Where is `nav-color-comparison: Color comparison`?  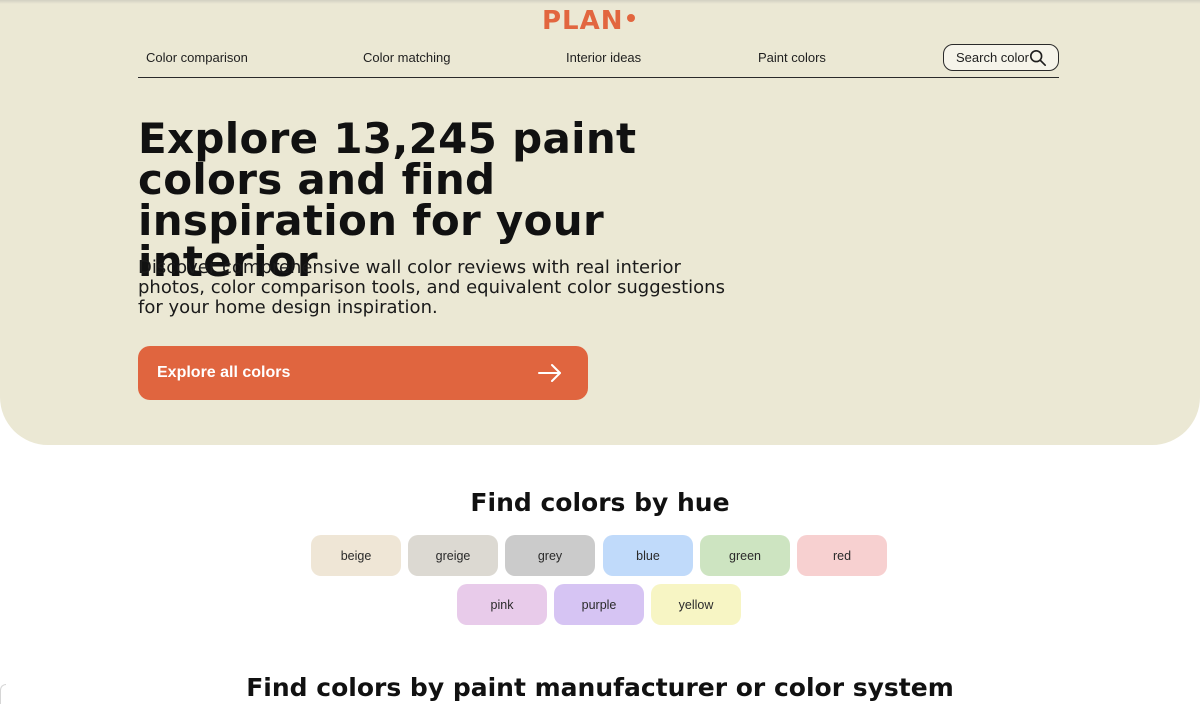
nav-color-comparison: Color comparison is located at coordinates (197, 57).